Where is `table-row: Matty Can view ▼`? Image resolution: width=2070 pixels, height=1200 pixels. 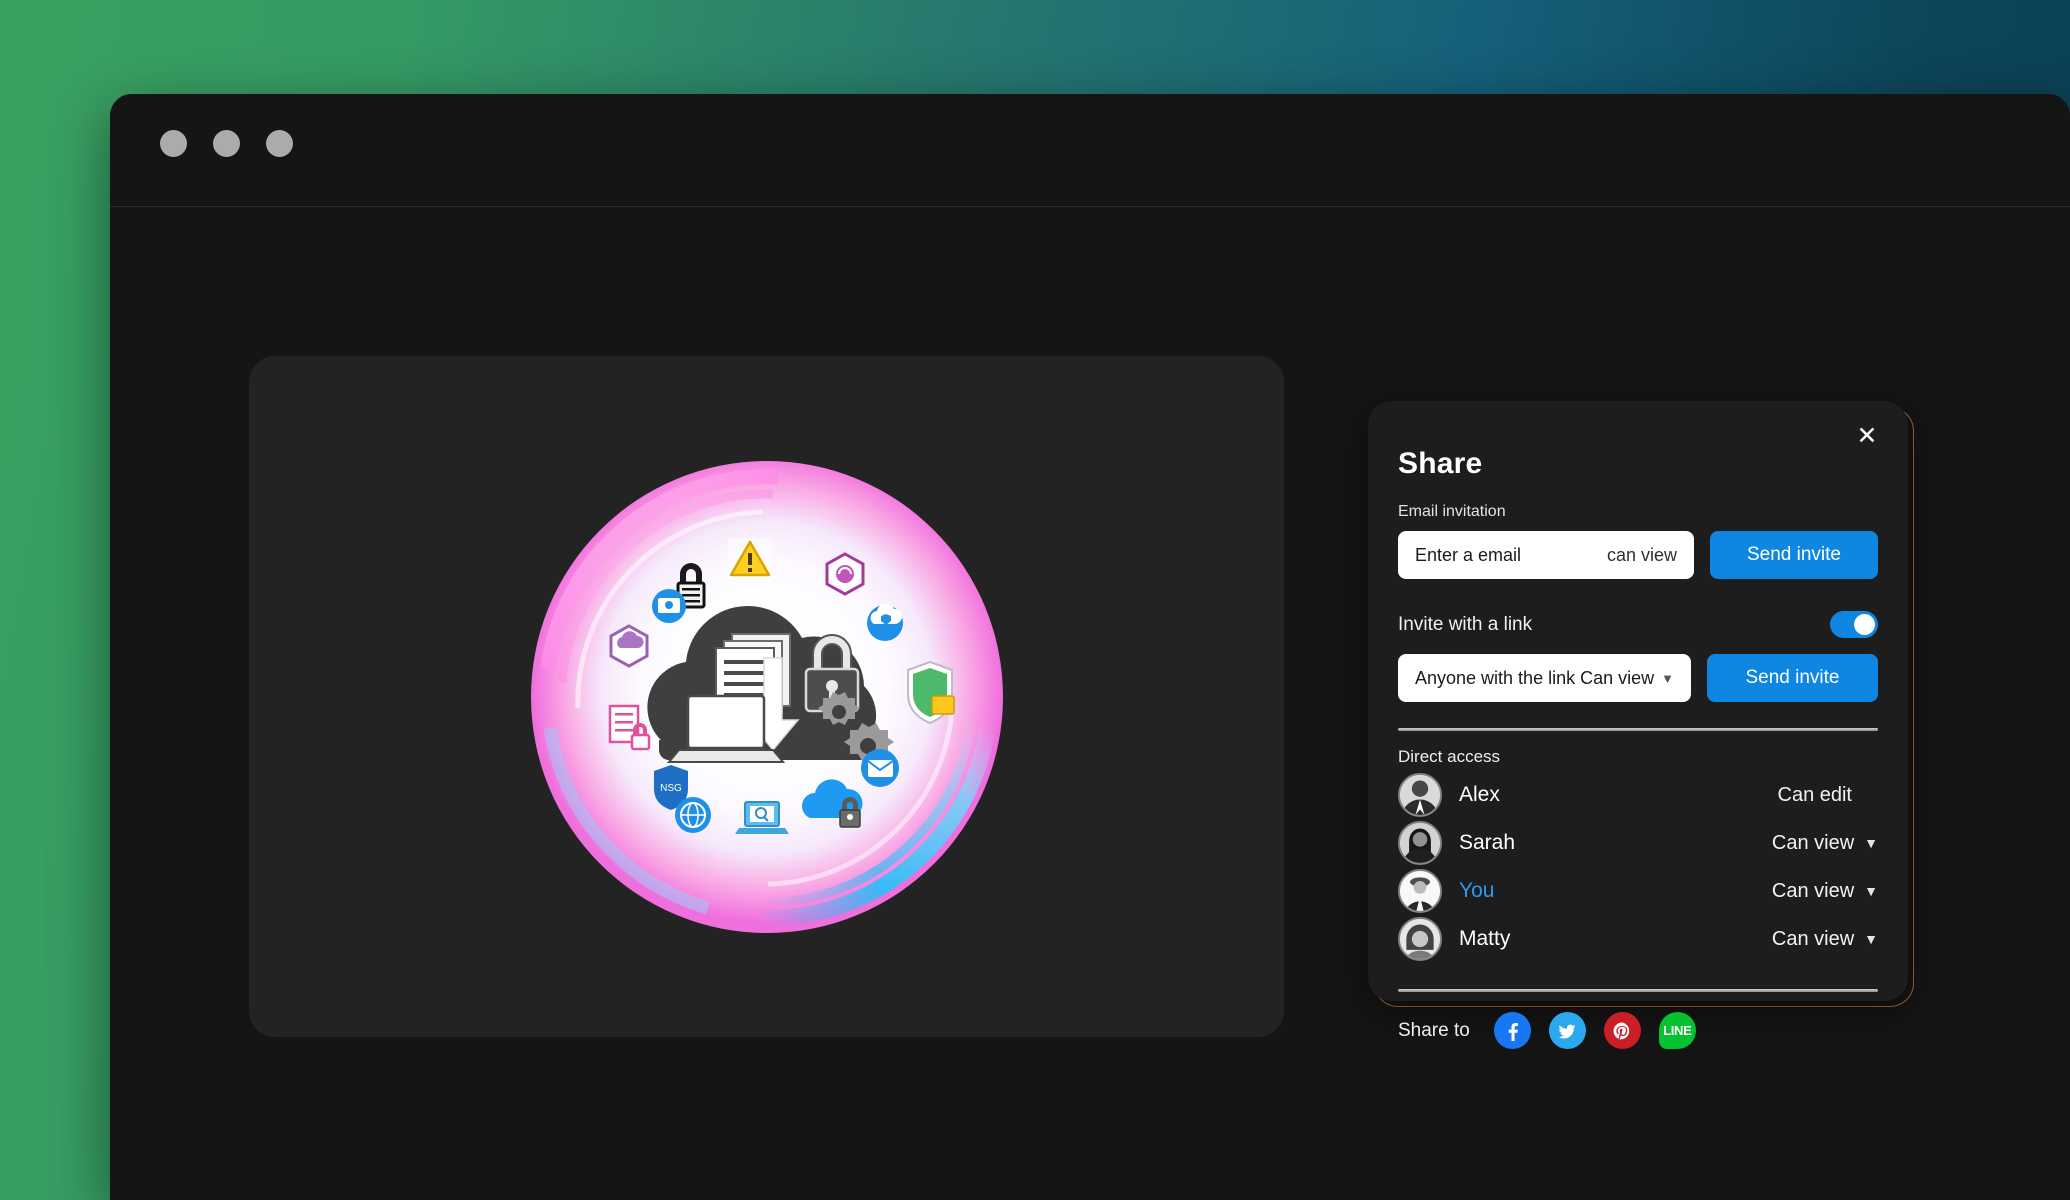
table-row: Matty Can view ▼ is located at coordinates (1638, 939).